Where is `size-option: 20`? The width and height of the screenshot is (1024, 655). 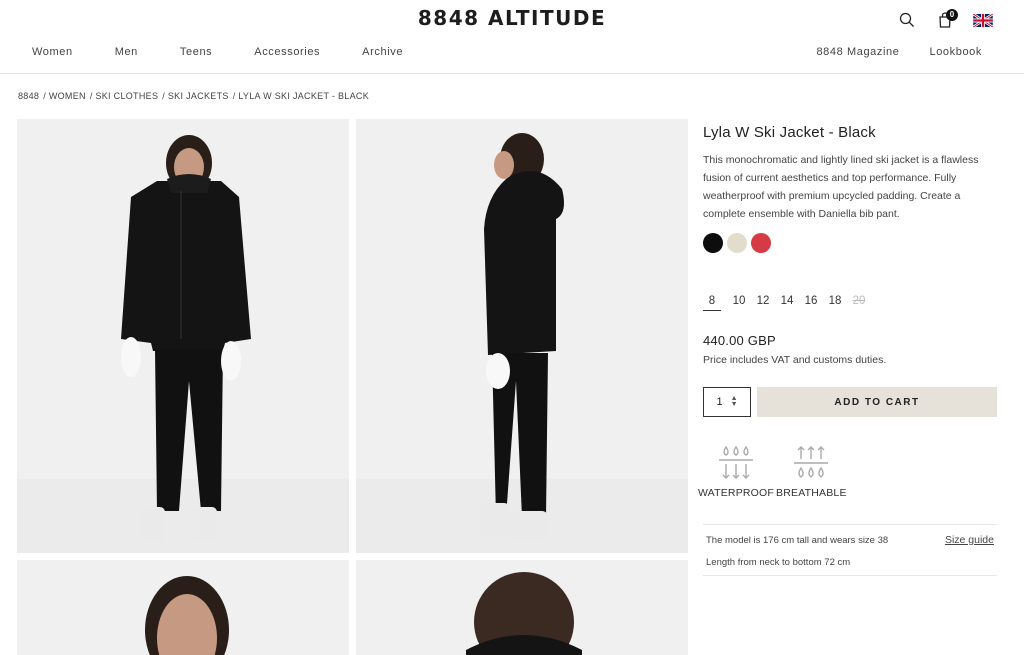 size-option: 20 is located at coordinates (859, 301).